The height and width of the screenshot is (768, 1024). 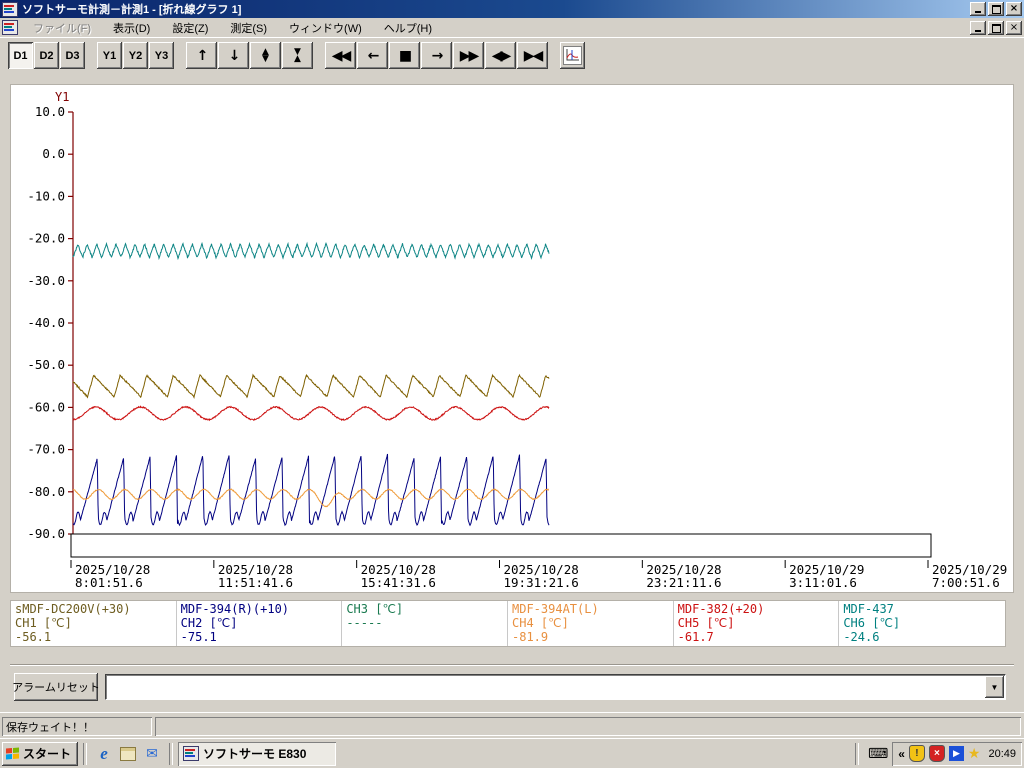 I want to click on svg-text: -40.0, so click(x=46, y=322).